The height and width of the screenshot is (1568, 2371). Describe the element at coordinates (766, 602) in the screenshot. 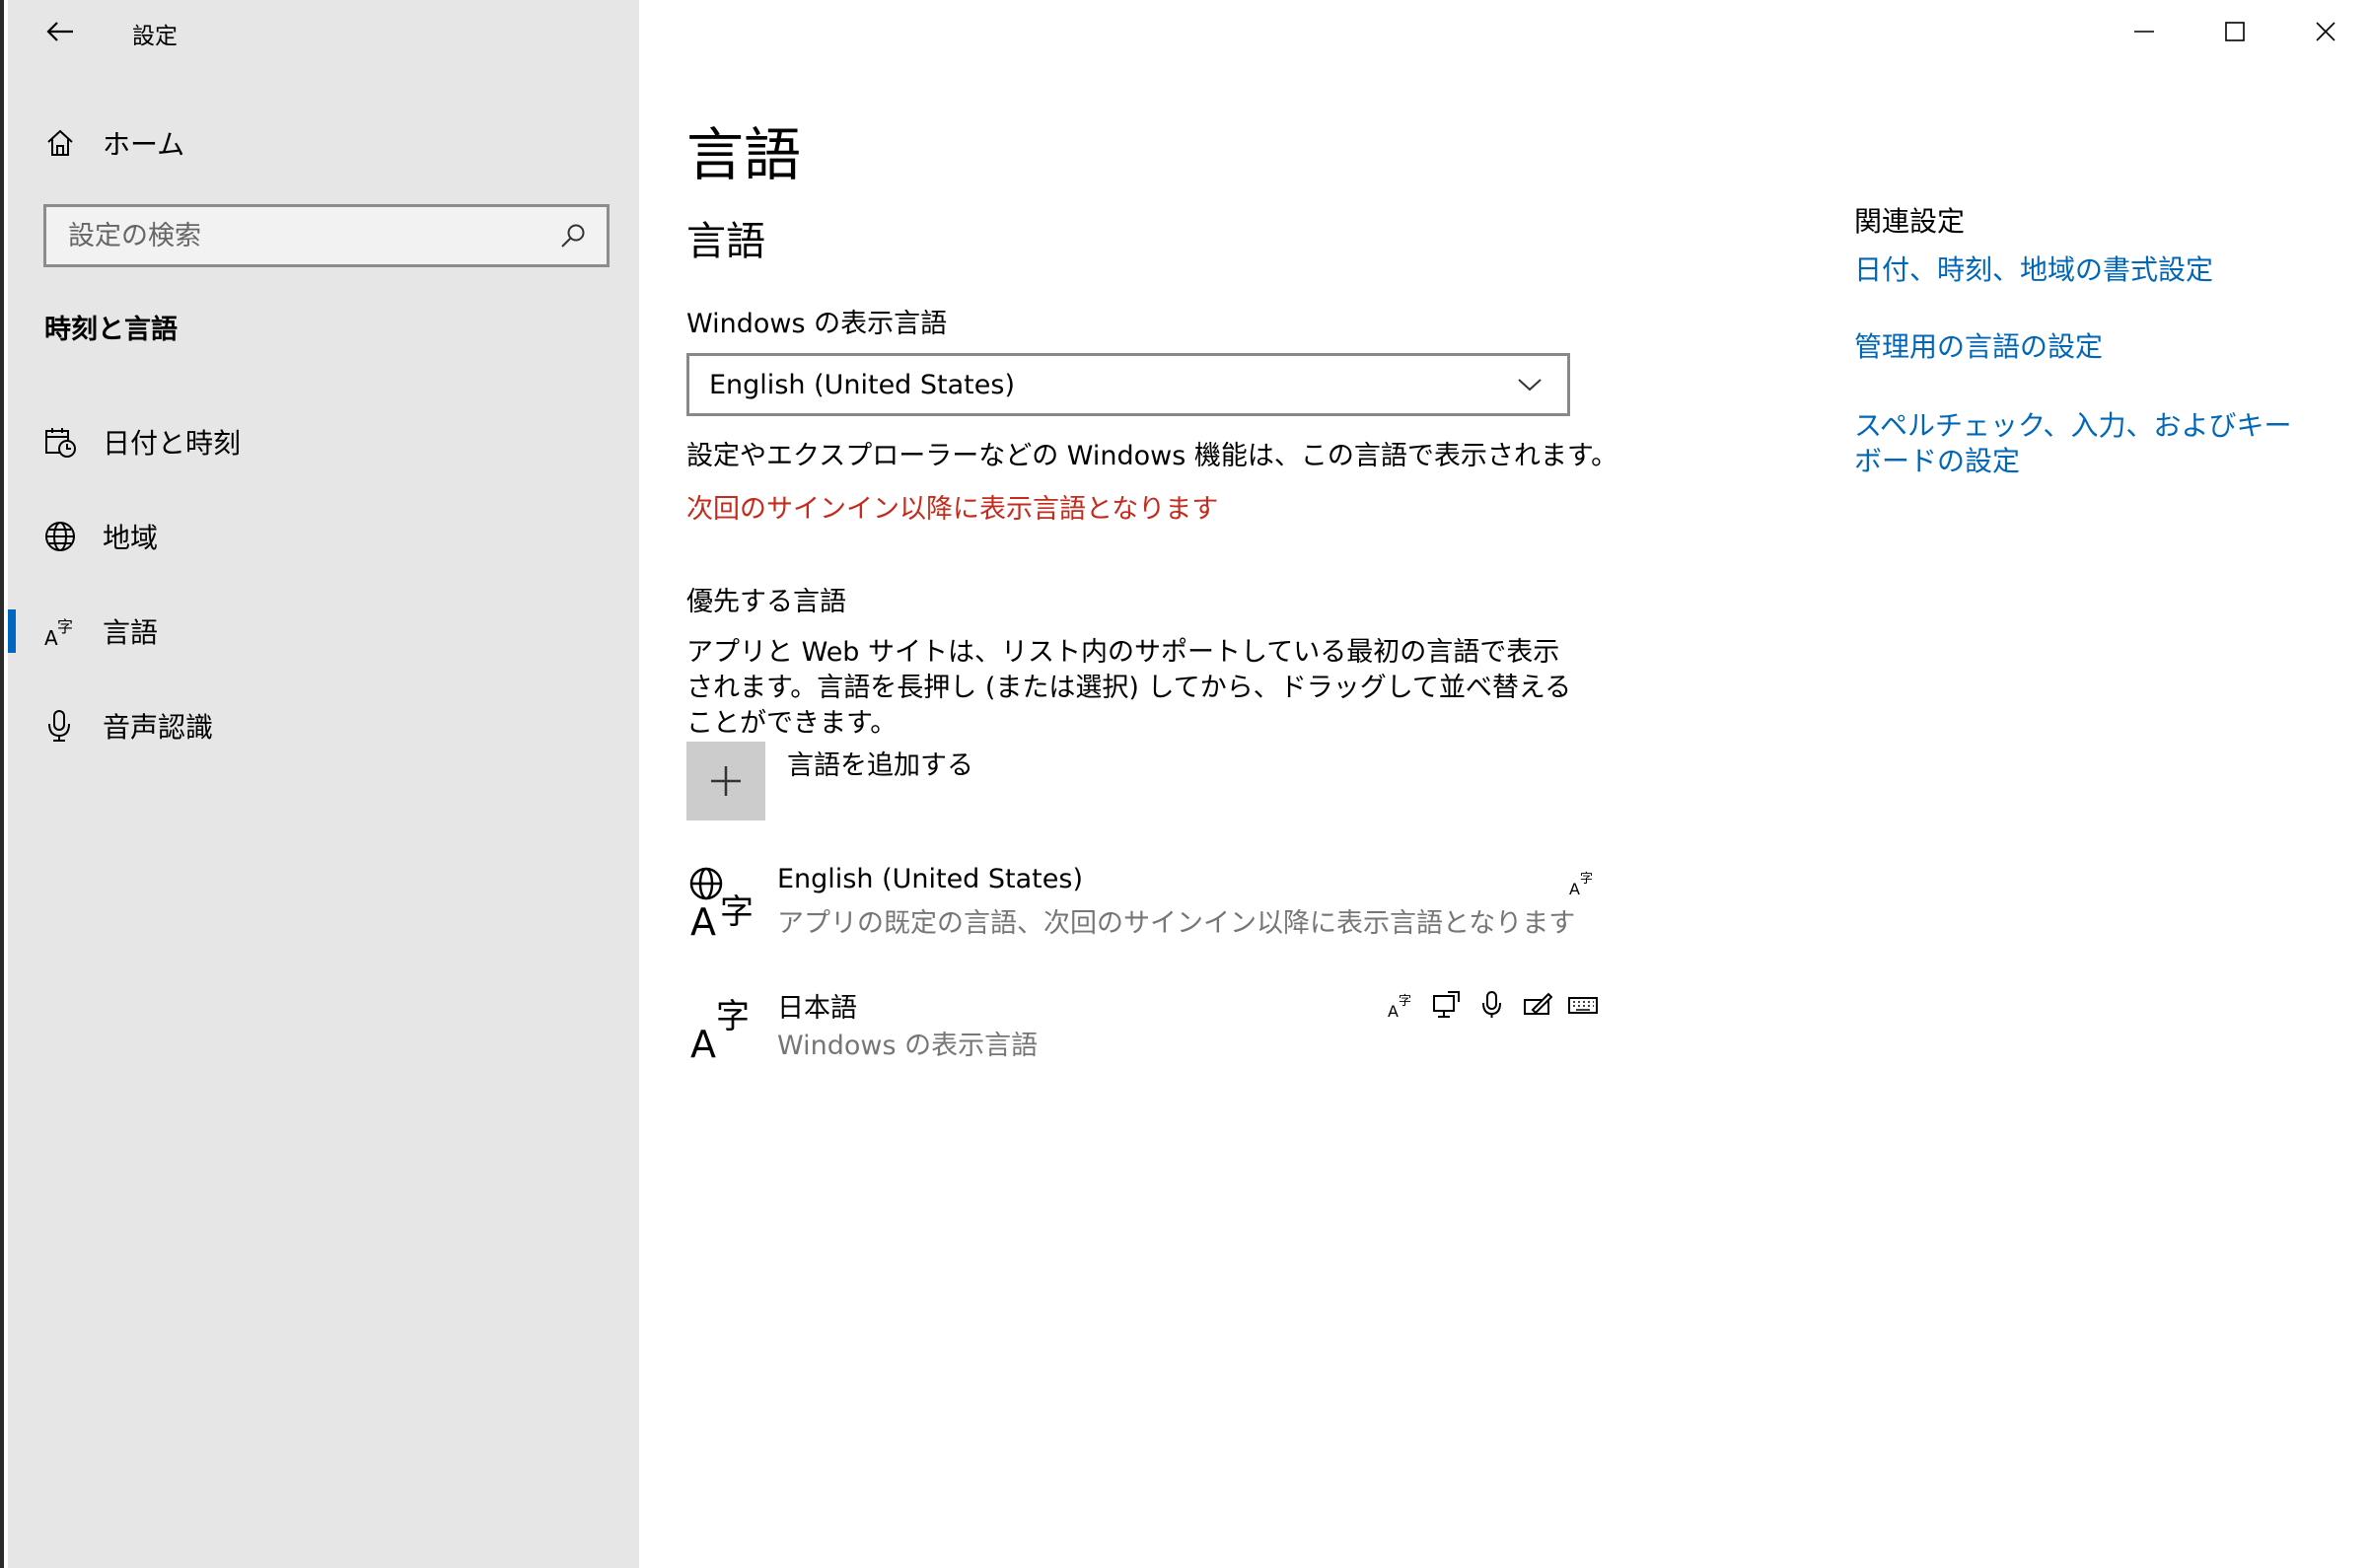

I see `preferred-languages-label: 優先する言語` at that location.